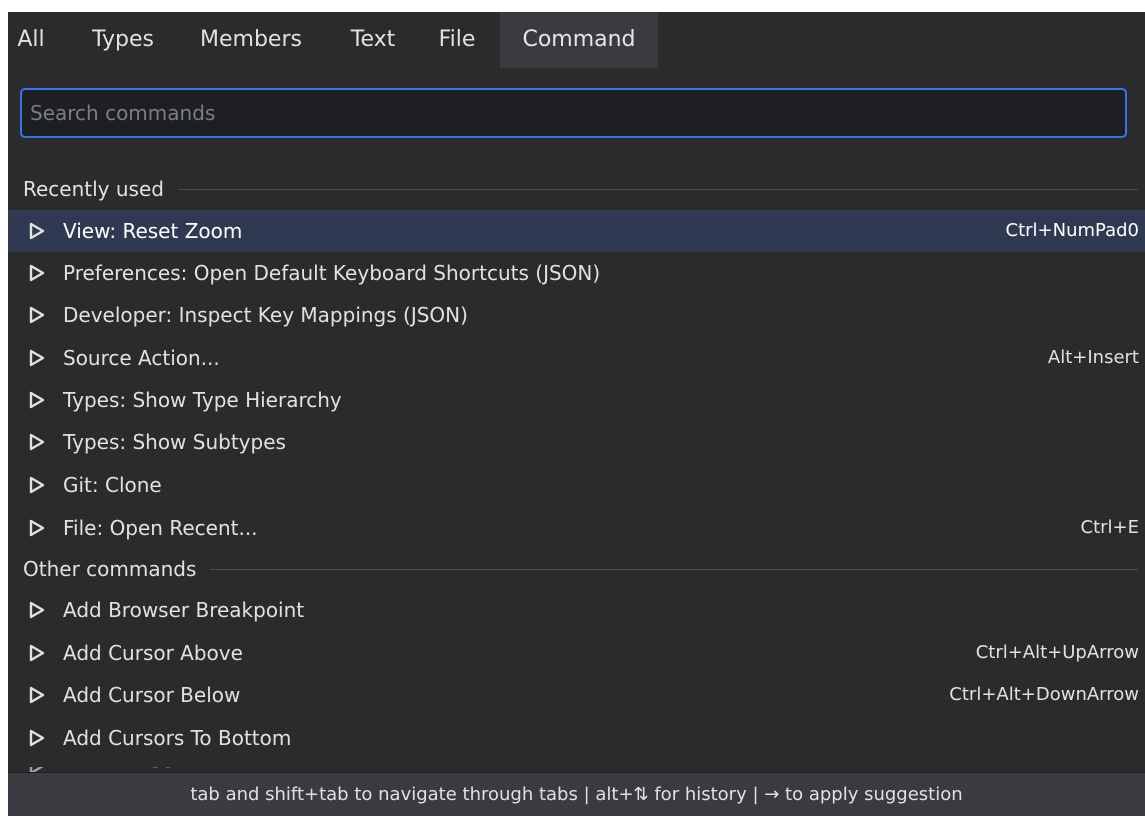 The height and width of the screenshot is (816, 1145). What do you see at coordinates (202, 400) in the screenshot?
I see `command-label: Types: Show Type Hierarchy` at bounding box center [202, 400].